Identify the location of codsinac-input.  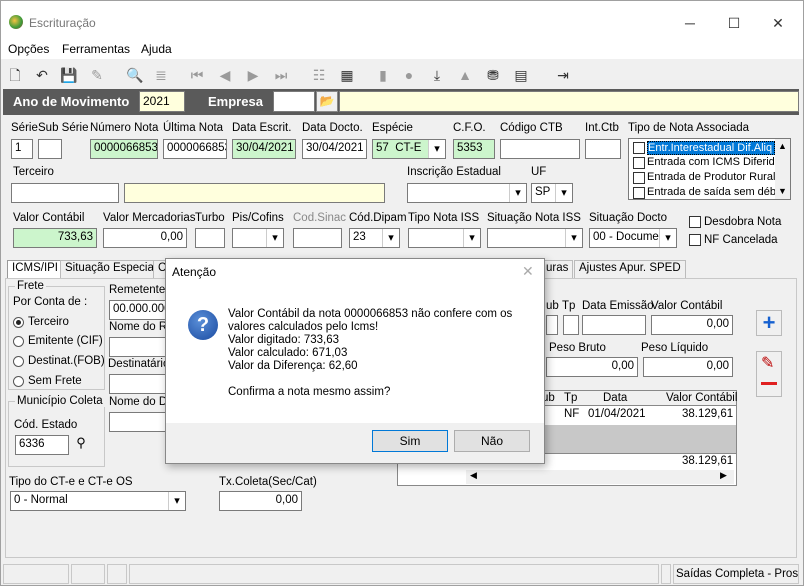
(317, 238).